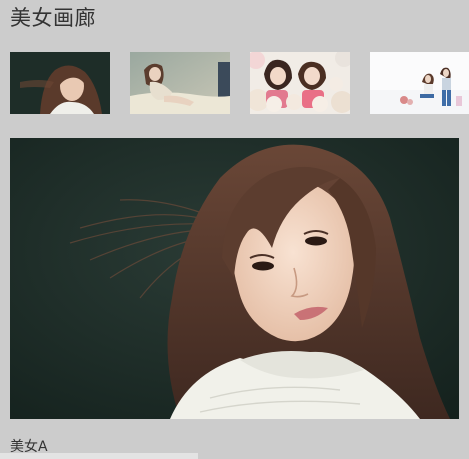 The image size is (469, 459). What do you see at coordinates (234, 83) in the screenshot?
I see `thumbnail-strip` at bounding box center [234, 83].